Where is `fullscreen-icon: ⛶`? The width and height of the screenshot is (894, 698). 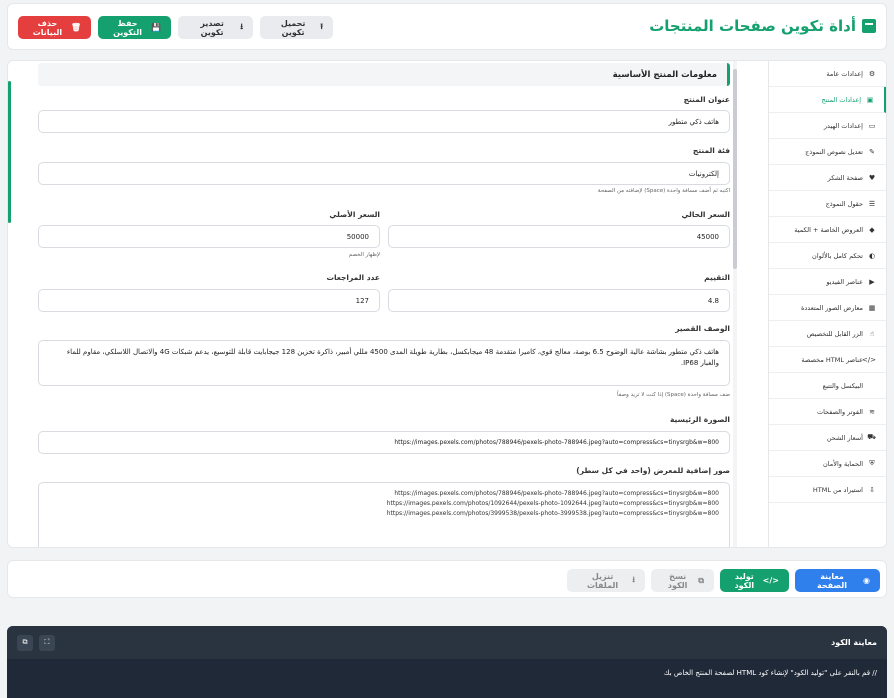
fullscreen-icon: ⛶ is located at coordinates (47, 642).